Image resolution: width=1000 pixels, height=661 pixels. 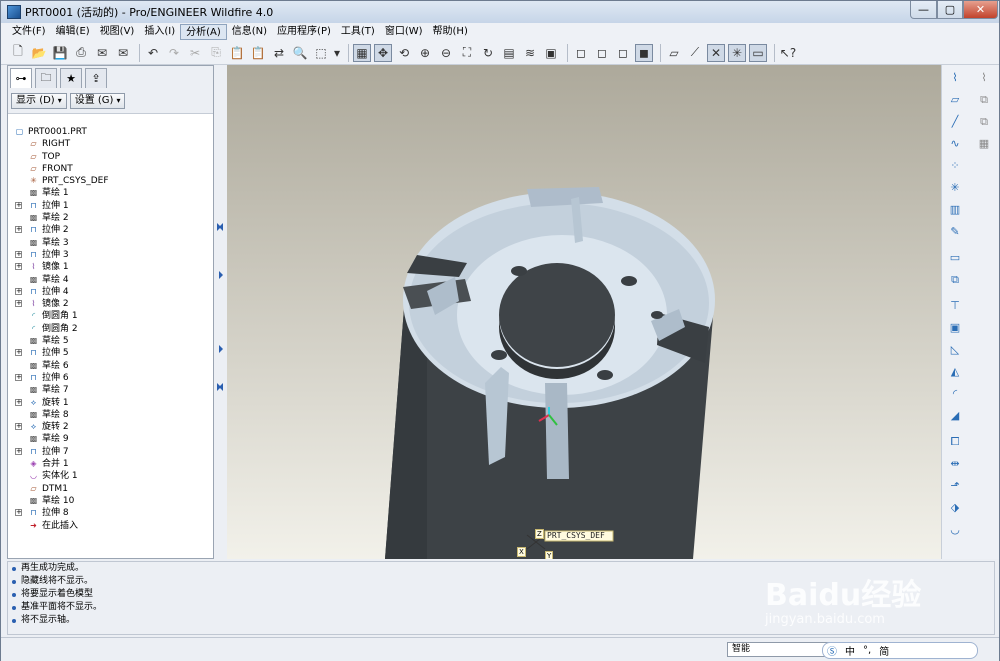 I want to click on datum-plane-tool-icon: ▱, so click(x=955, y=100).